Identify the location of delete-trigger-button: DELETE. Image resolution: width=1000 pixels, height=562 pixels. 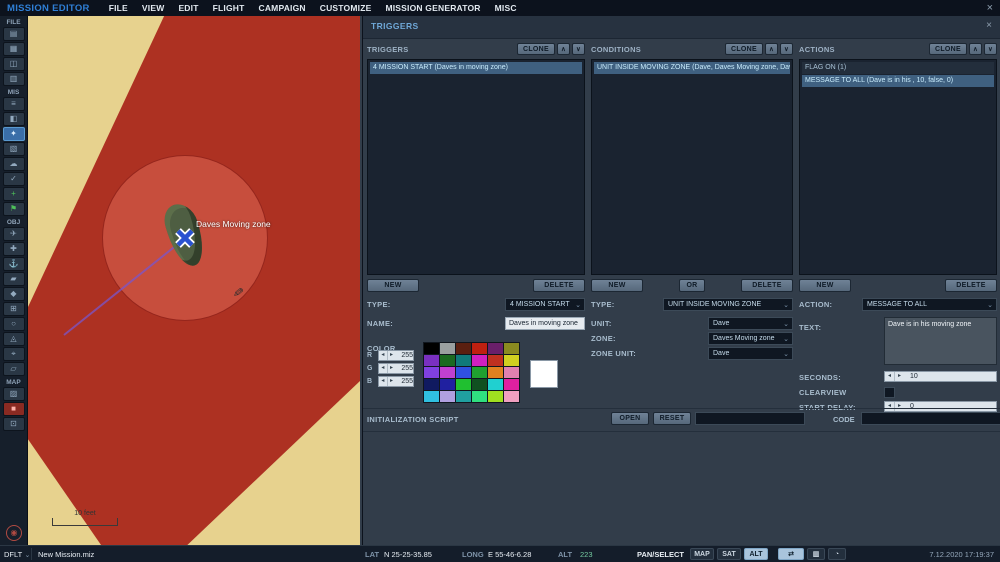
(559, 285).